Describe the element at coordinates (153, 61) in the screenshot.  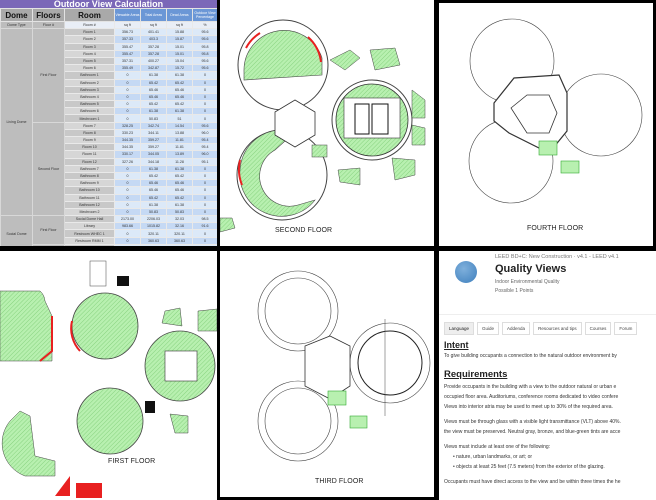
I see `value-cell: 400.27` at that location.